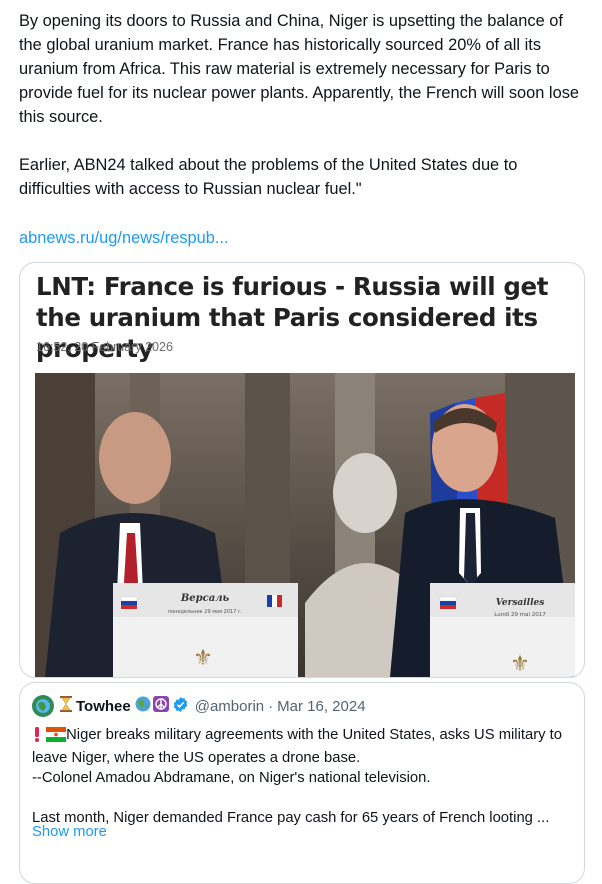 This screenshot has height=884, width=602. Describe the element at coordinates (66, 706) in the screenshot. I see `hourglass-emoji-icon` at that location.